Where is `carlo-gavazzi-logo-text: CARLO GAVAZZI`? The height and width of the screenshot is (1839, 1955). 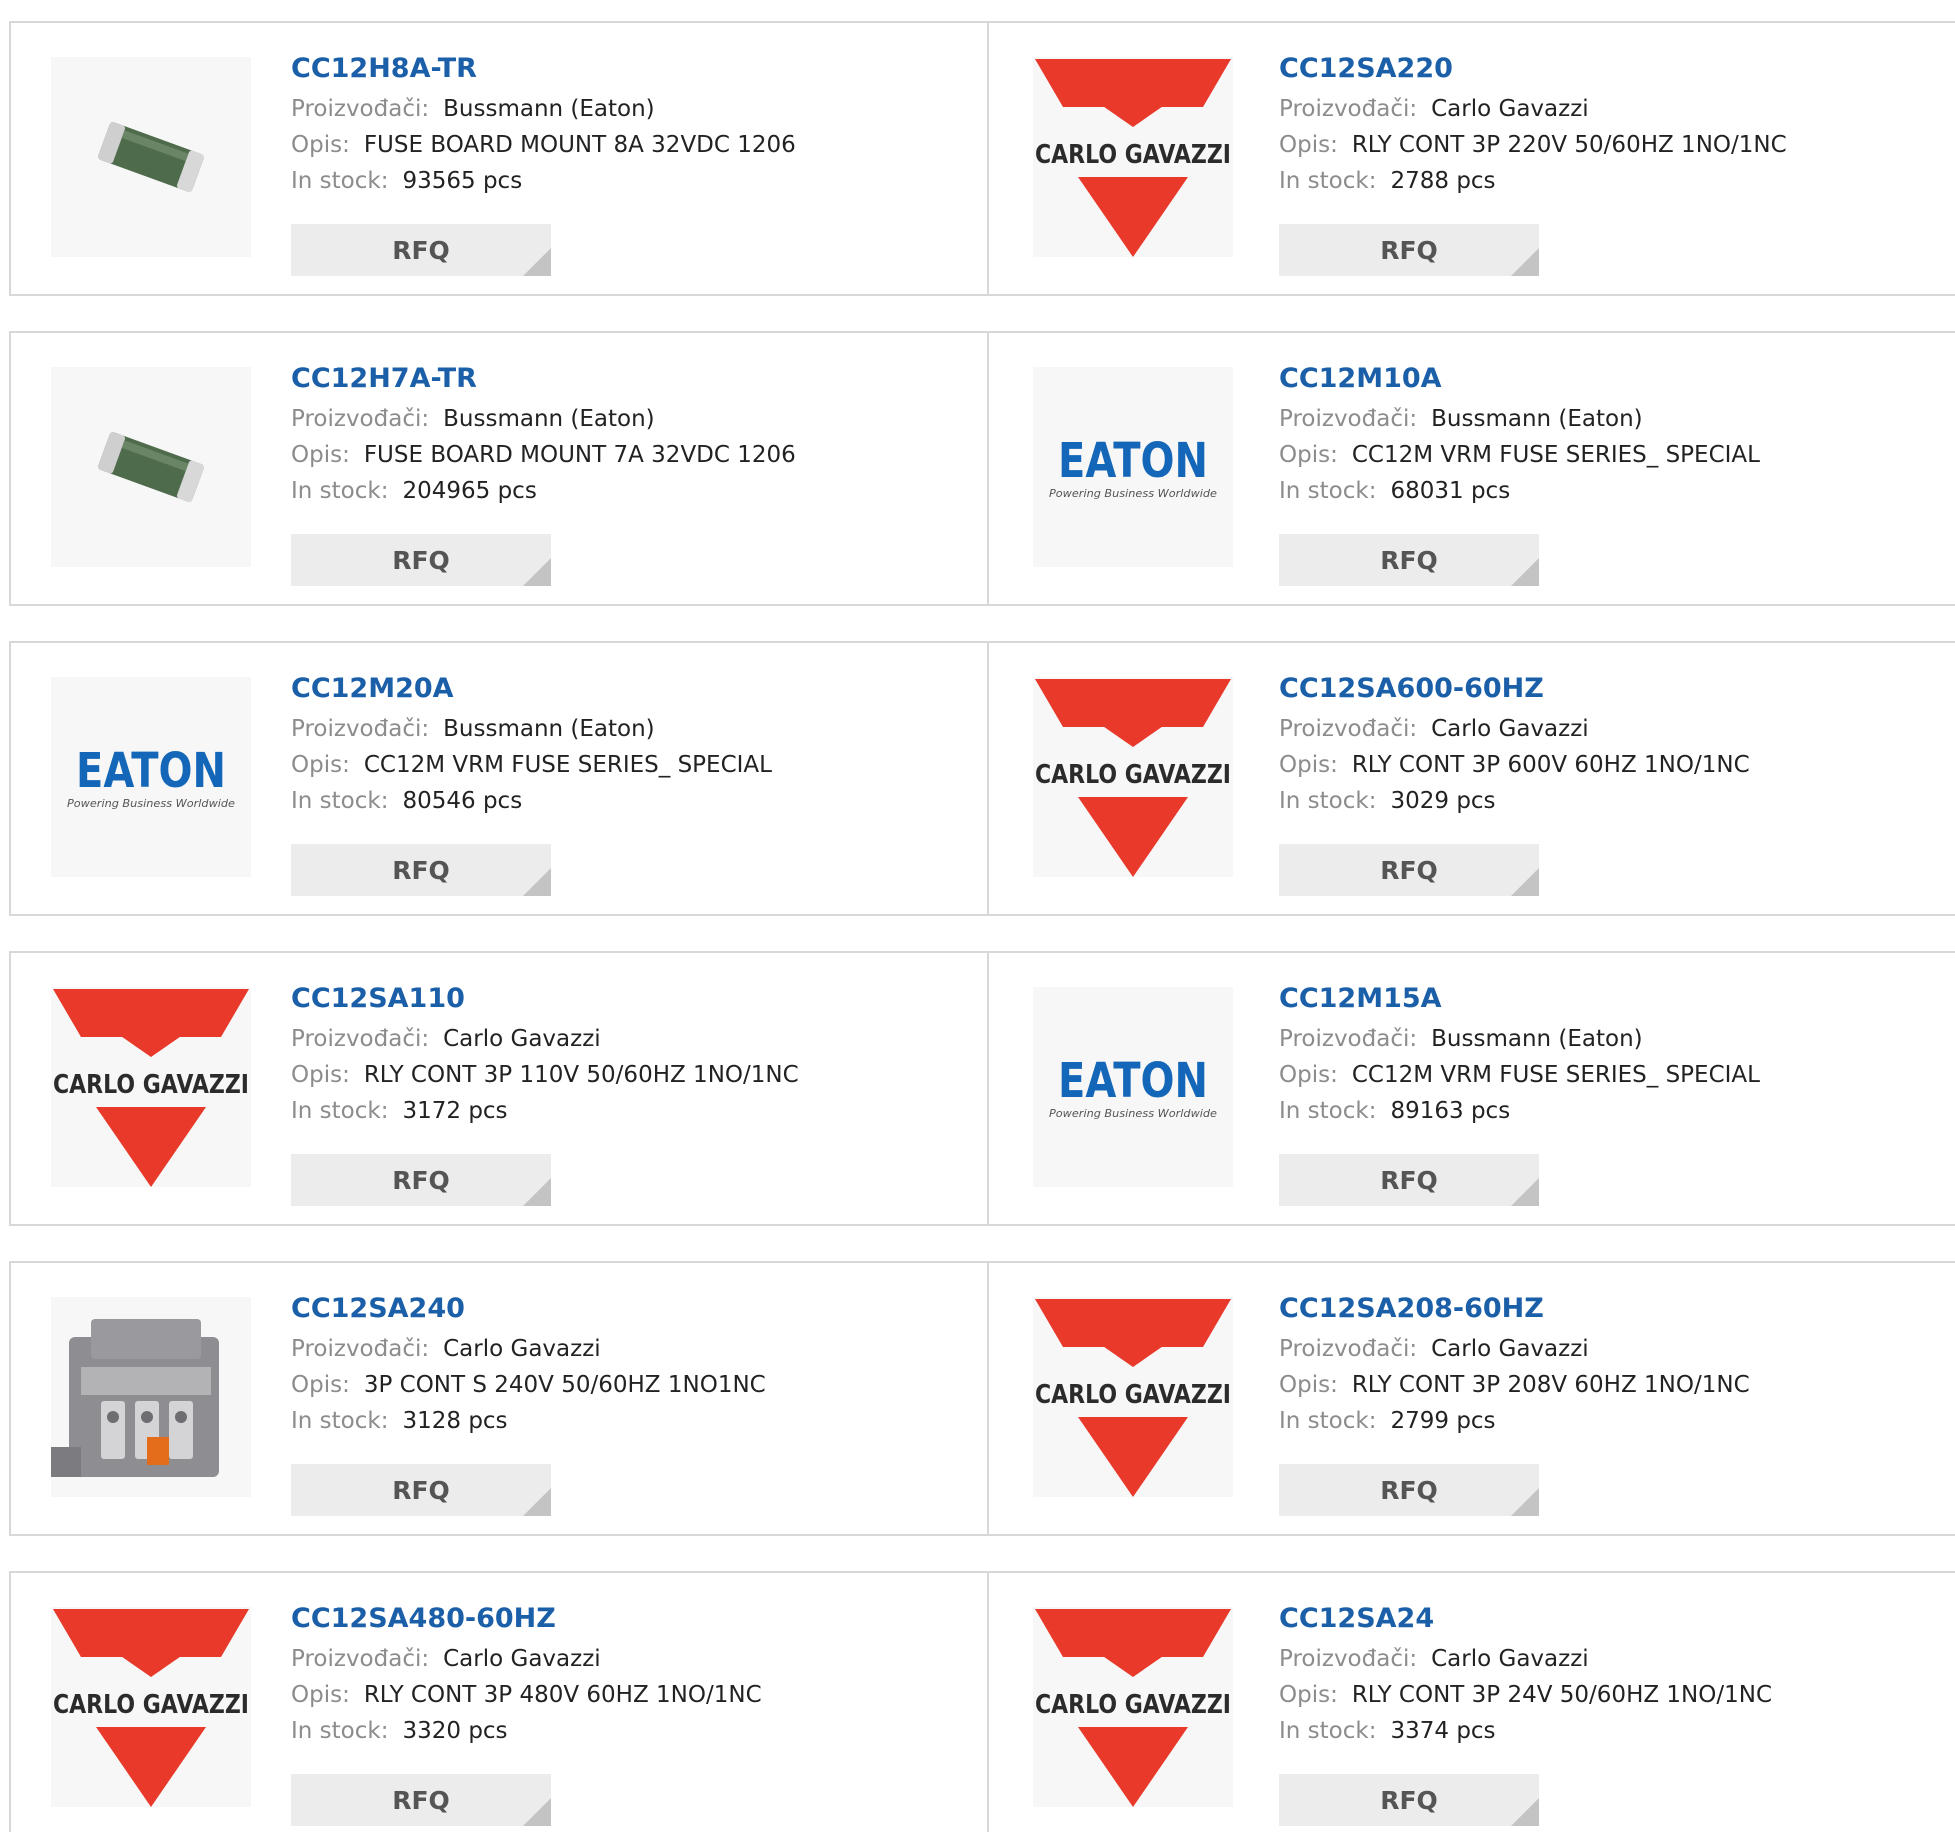 carlo-gavazzi-logo-text: CARLO GAVAZZI is located at coordinates (151, 1085).